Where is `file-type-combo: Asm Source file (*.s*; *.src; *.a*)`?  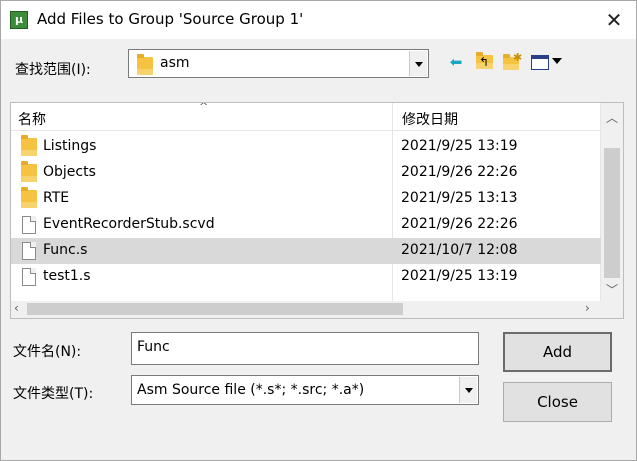
file-type-combo: Asm Source file (*.s*; *.src; *.a*) is located at coordinates (305, 390).